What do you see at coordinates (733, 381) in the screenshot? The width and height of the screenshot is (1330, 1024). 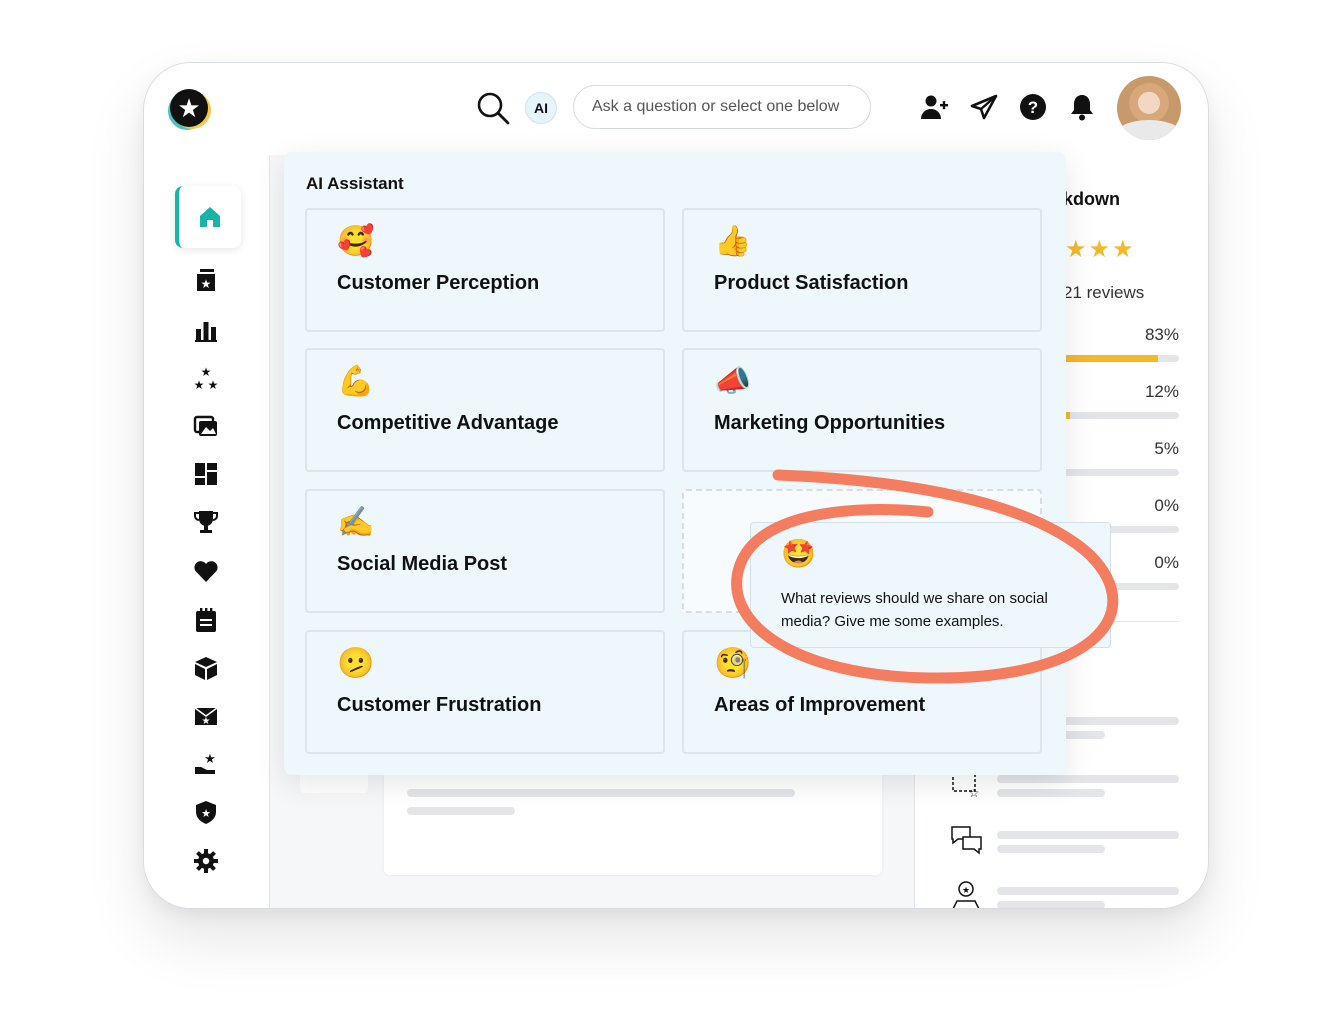 I see `megaphone-emoji-icon: 📣` at bounding box center [733, 381].